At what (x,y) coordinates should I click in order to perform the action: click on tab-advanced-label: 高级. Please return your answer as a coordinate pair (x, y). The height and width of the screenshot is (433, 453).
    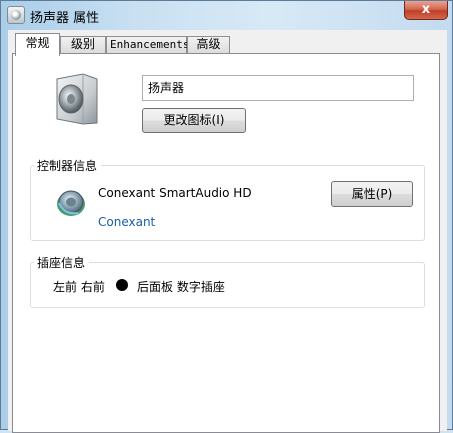
    Looking at the image, I should click on (208, 44).